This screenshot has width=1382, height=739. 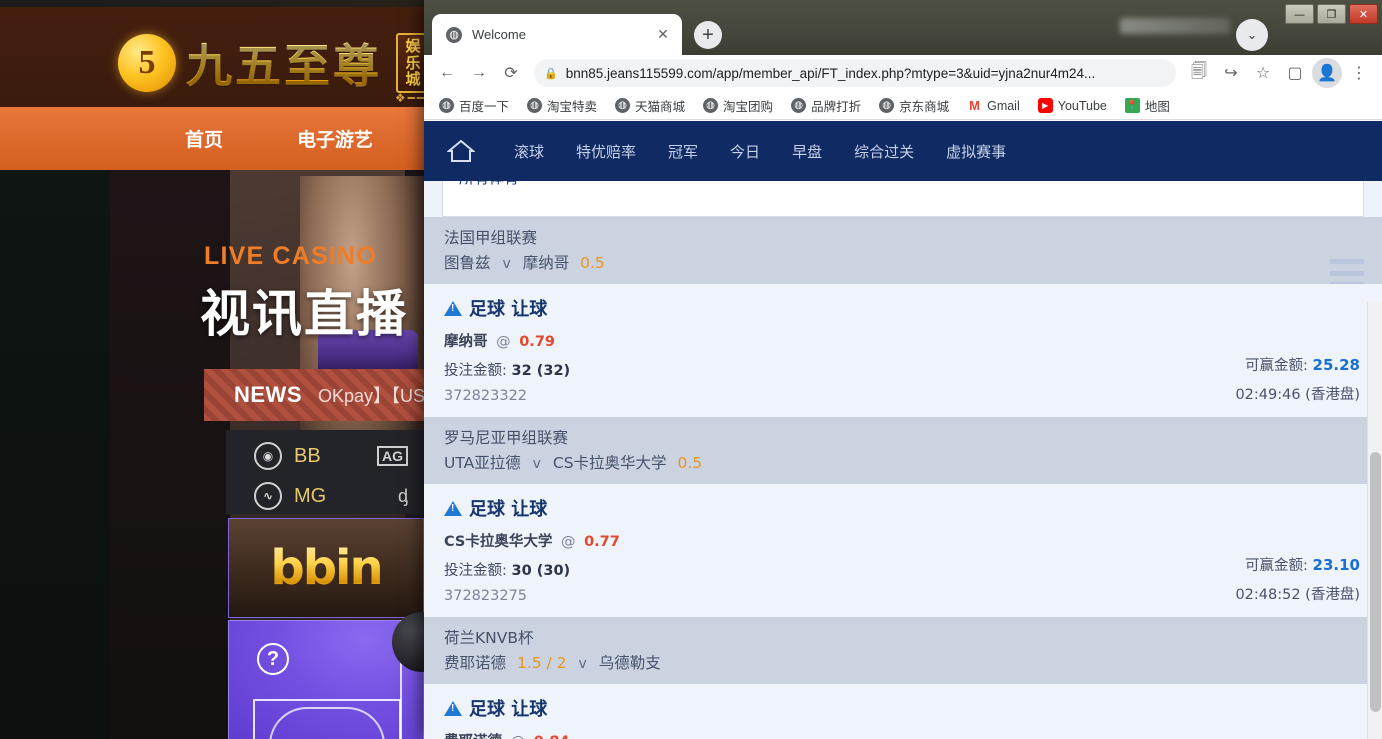 I want to click on bet-reference: 372823275, so click(x=486, y=596).